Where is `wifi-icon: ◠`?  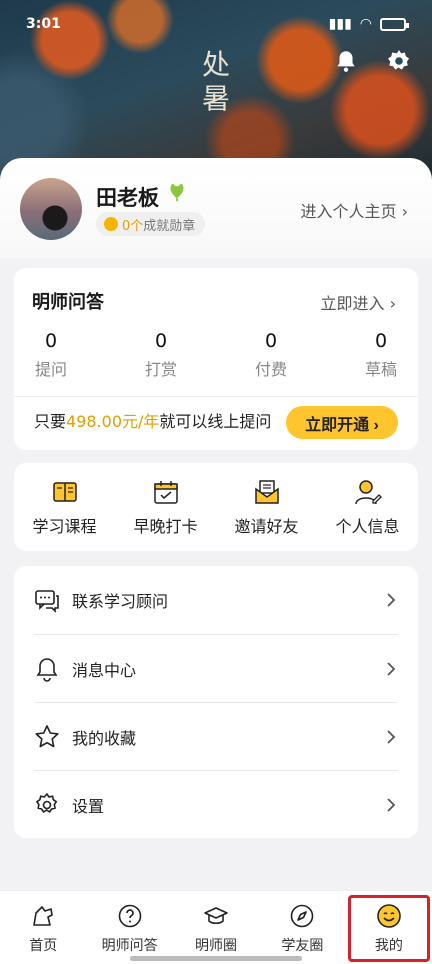
wifi-icon: ◠ is located at coordinates (365, 24).